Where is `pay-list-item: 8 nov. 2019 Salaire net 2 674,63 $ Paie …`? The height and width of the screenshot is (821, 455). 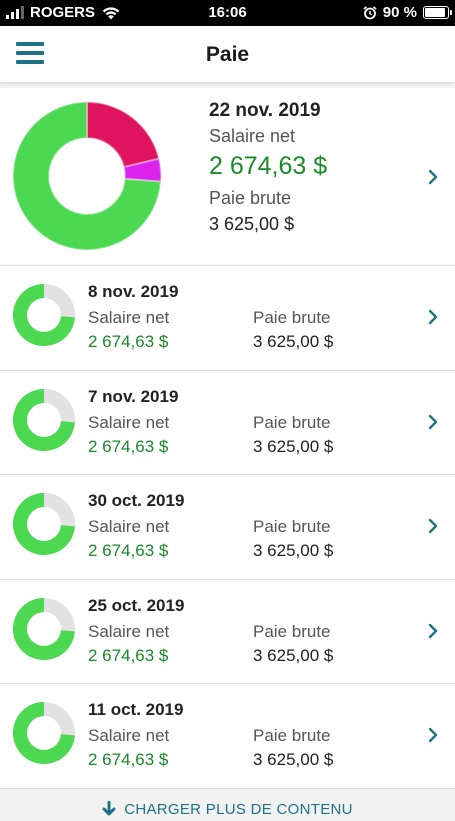
pay-list-item: 8 nov. 2019 Salaire net 2 674,63 $ Paie … is located at coordinates (227, 318).